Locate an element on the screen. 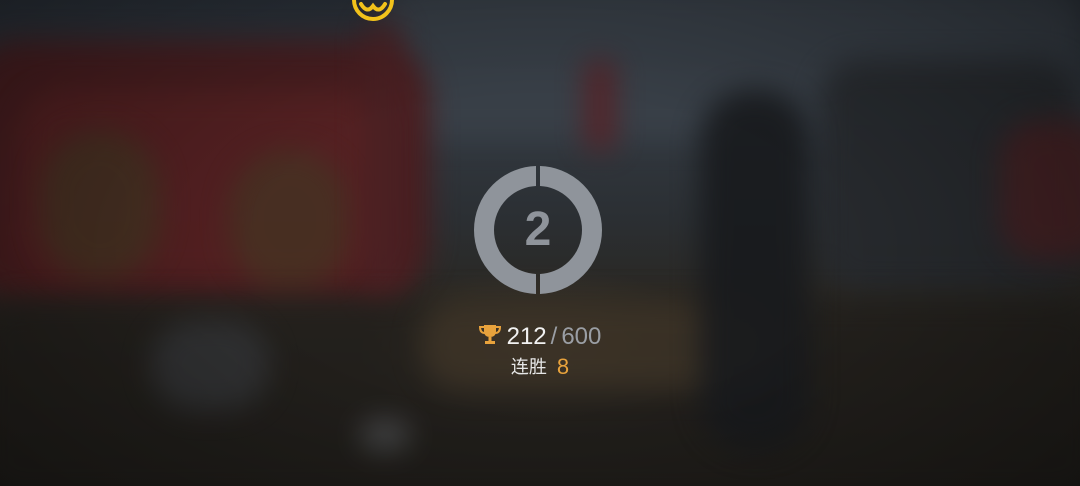 The image size is (1080, 486). score-max: 600 is located at coordinates (581, 336).